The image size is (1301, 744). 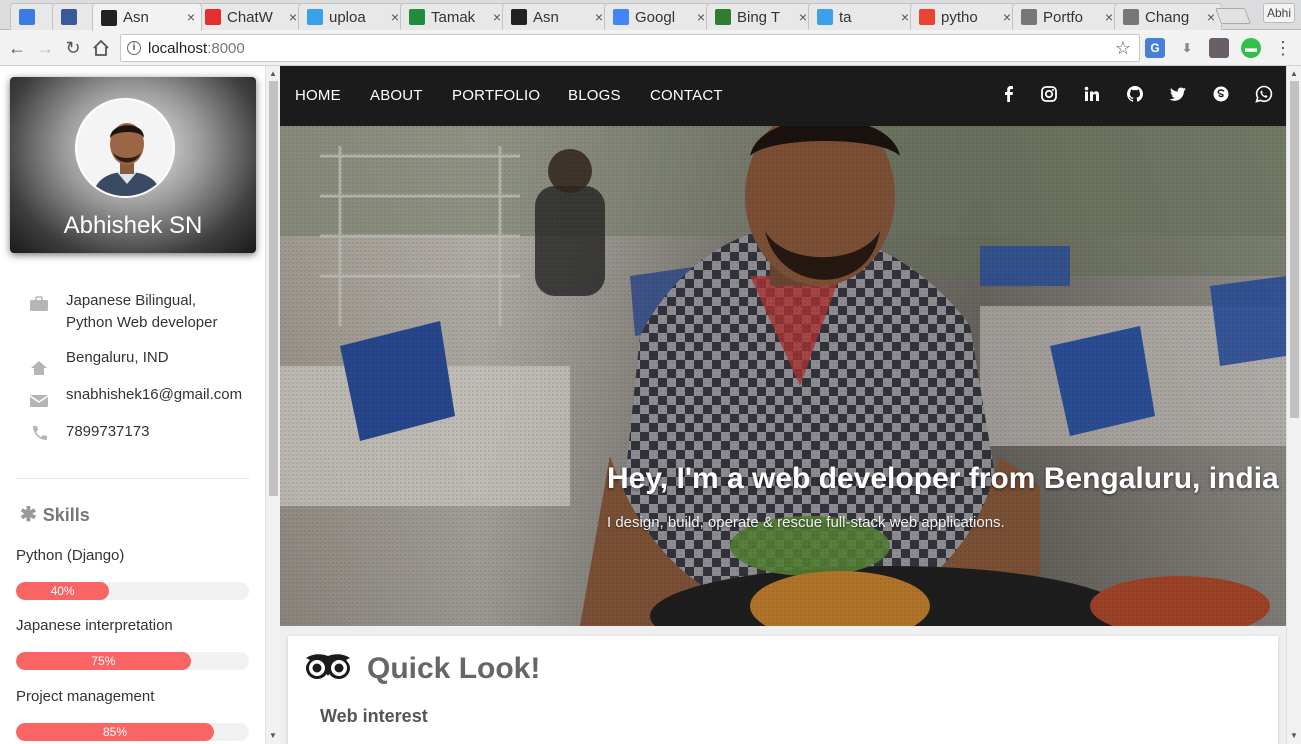 I want to click on bookmark-star-icon: ☆, so click(x=1123, y=48).